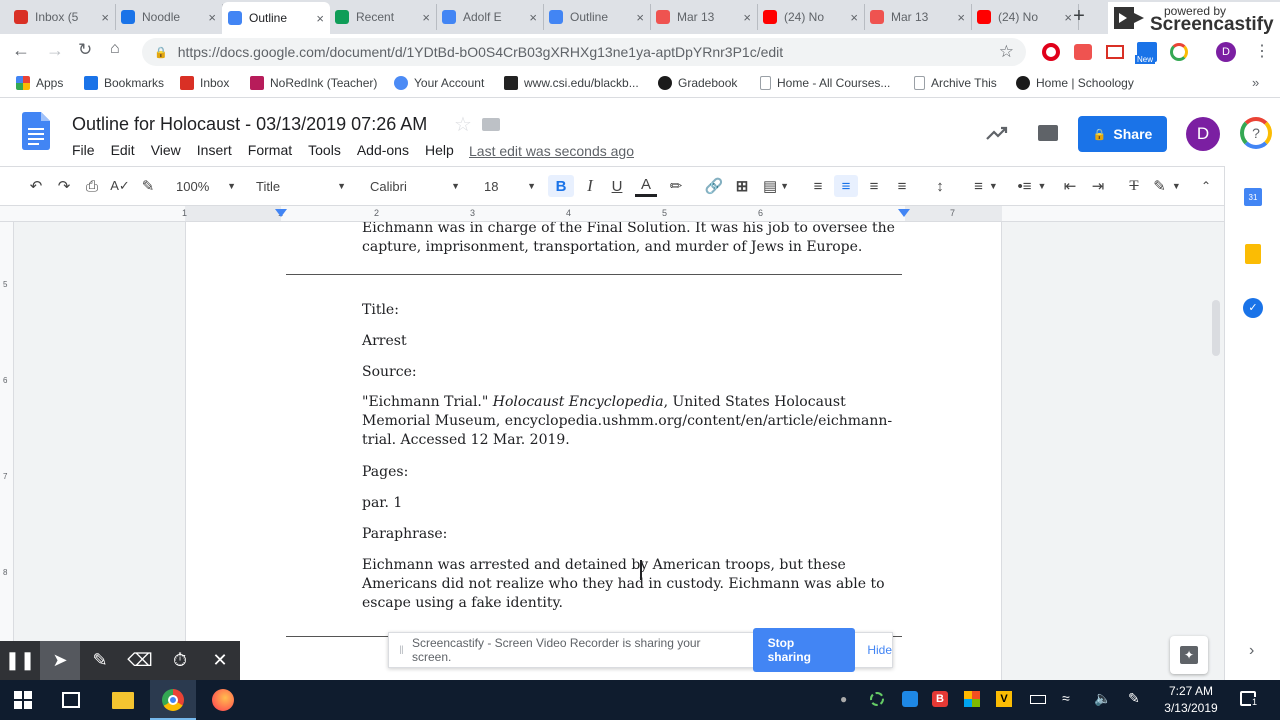 The width and height of the screenshot is (1280, 720). What do you see at coordinates (180, 660) in the screenshot?
I see `timer-icon: ⏱` at bounding box center [180, 660].